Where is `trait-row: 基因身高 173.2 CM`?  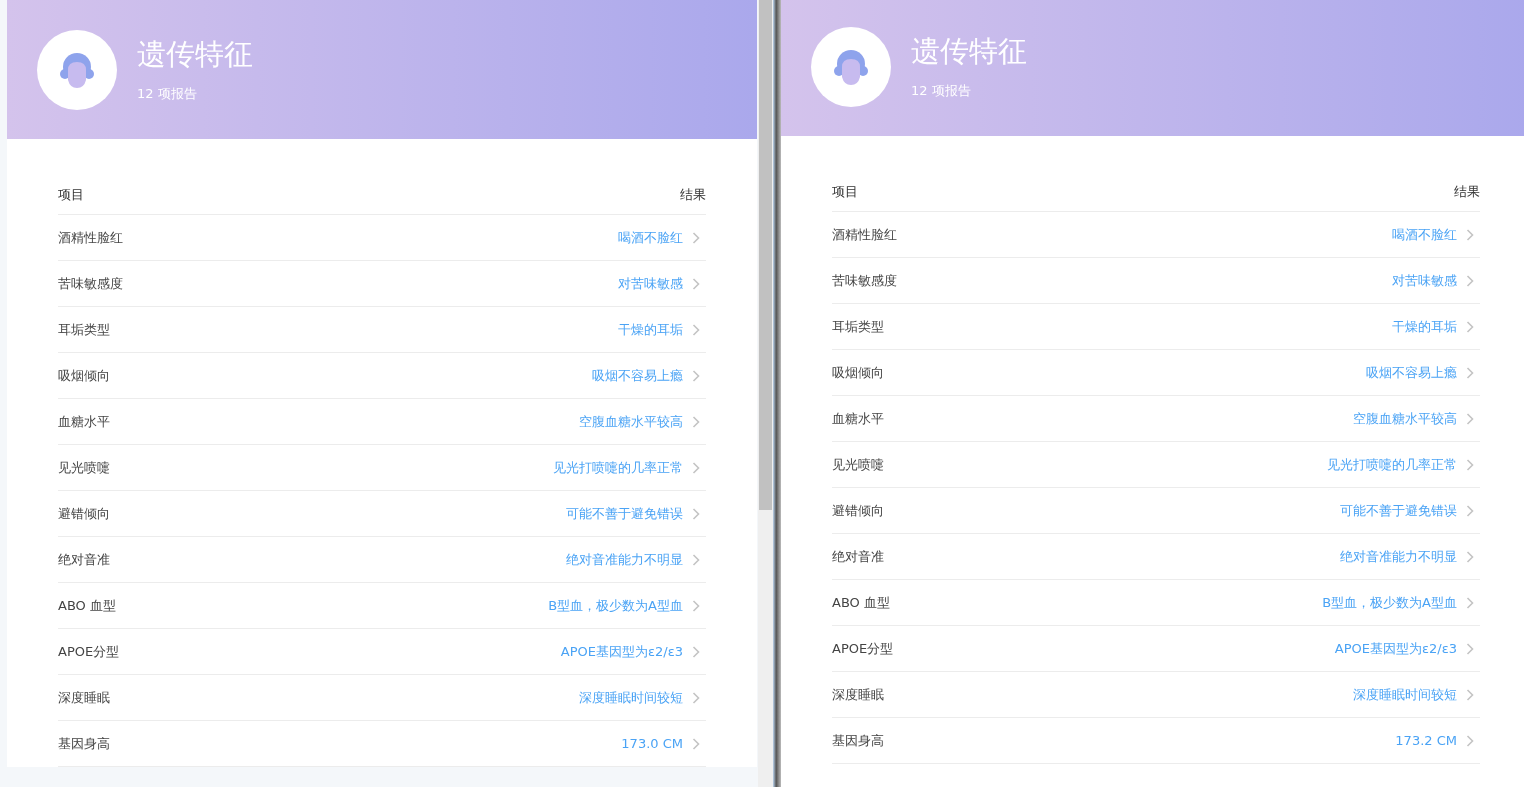
trait-row: 基因身高 173.2 CM is located at coordinates (1156, 741).